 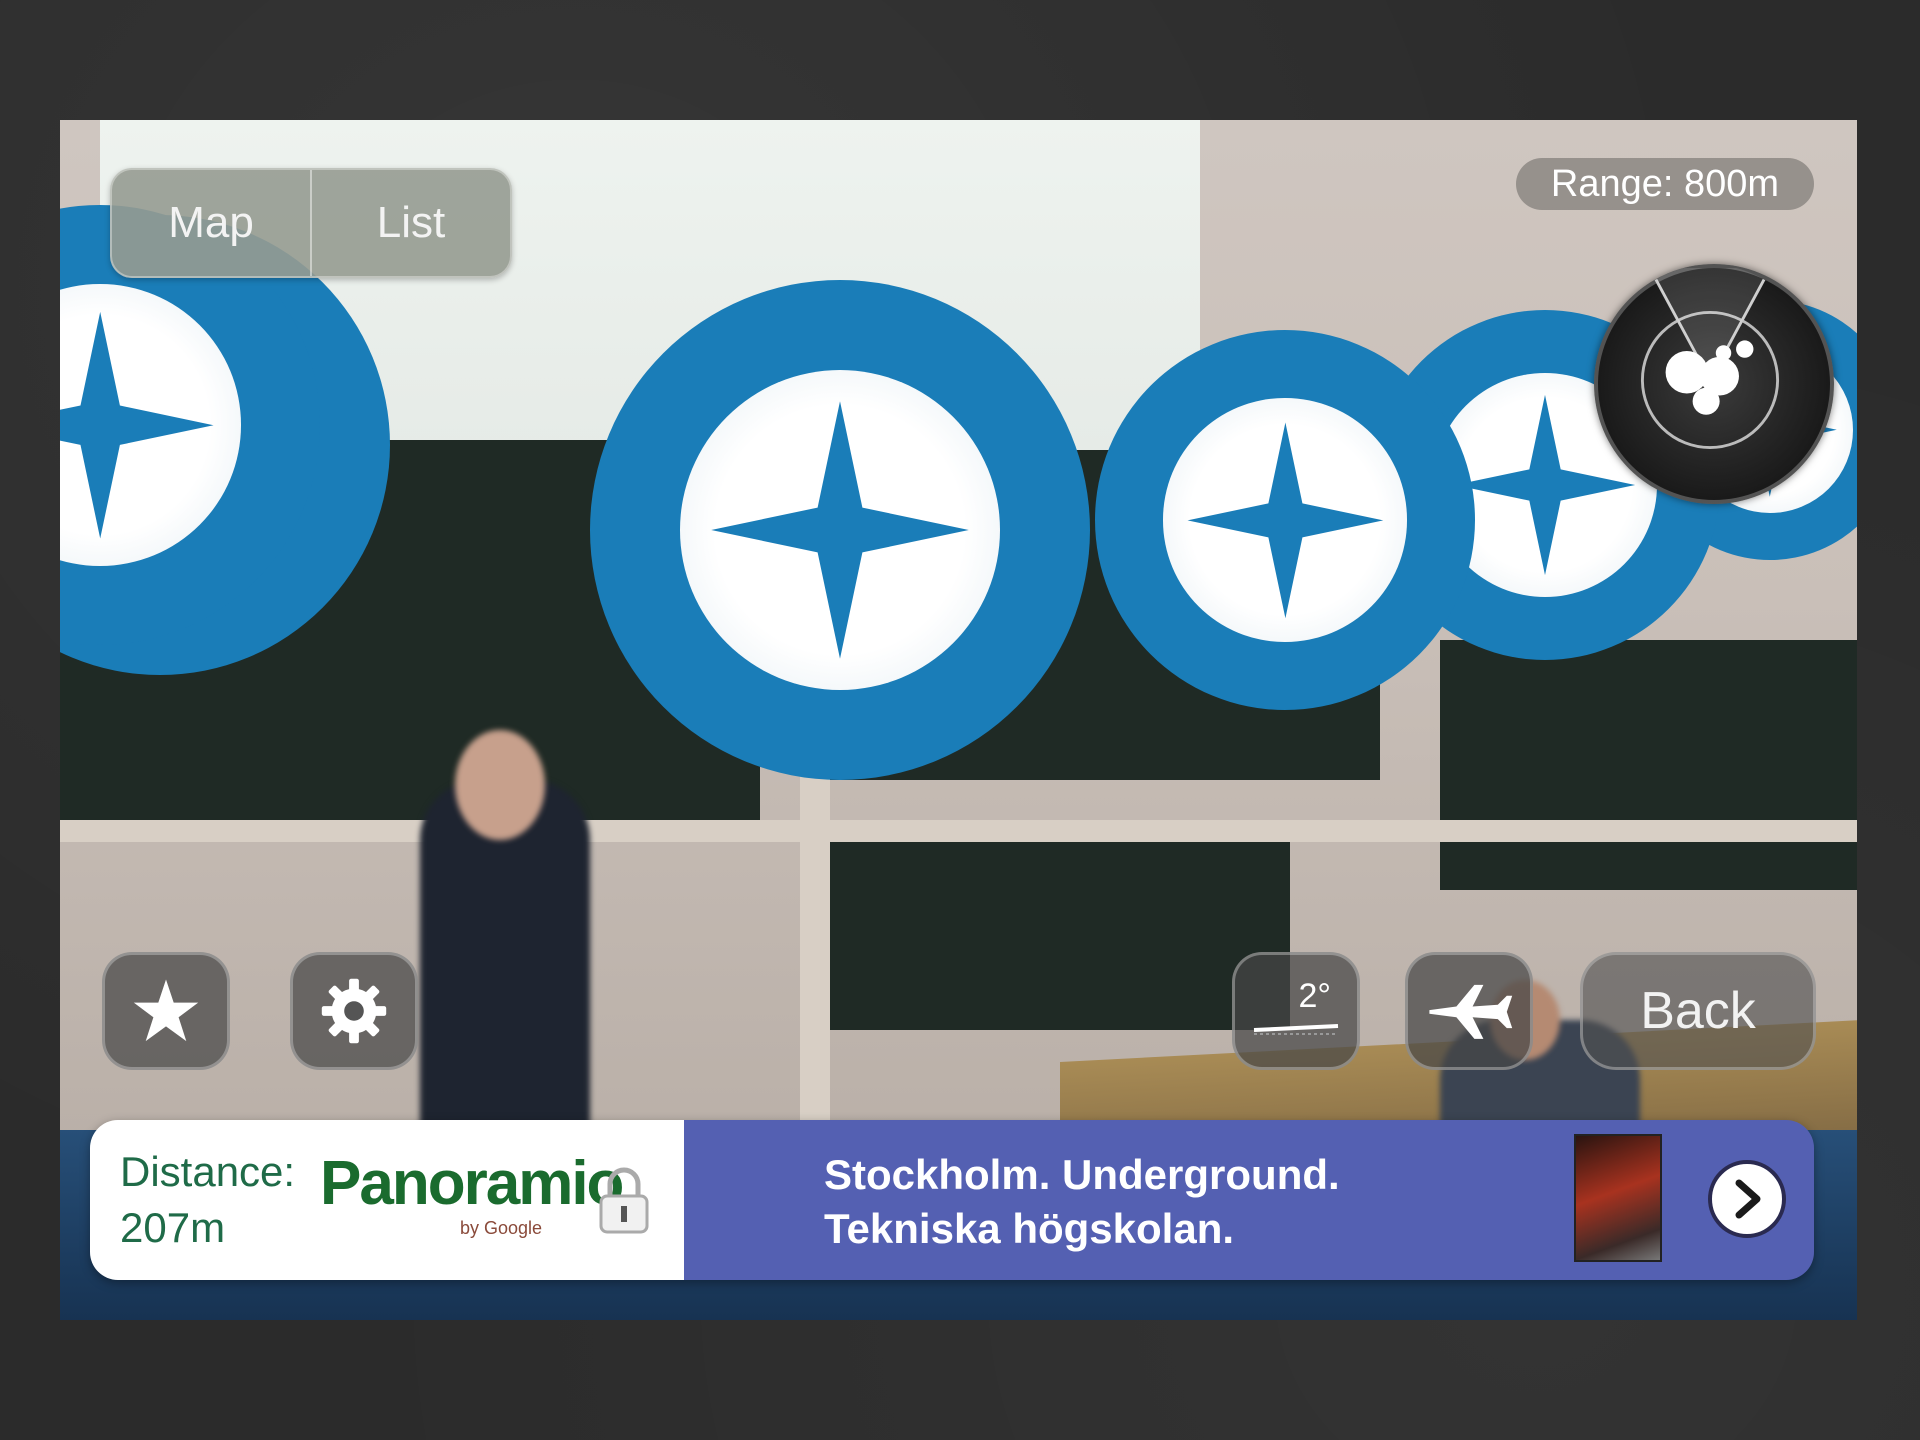 I want to click on favorites-button, so click(x=166, y=1011).